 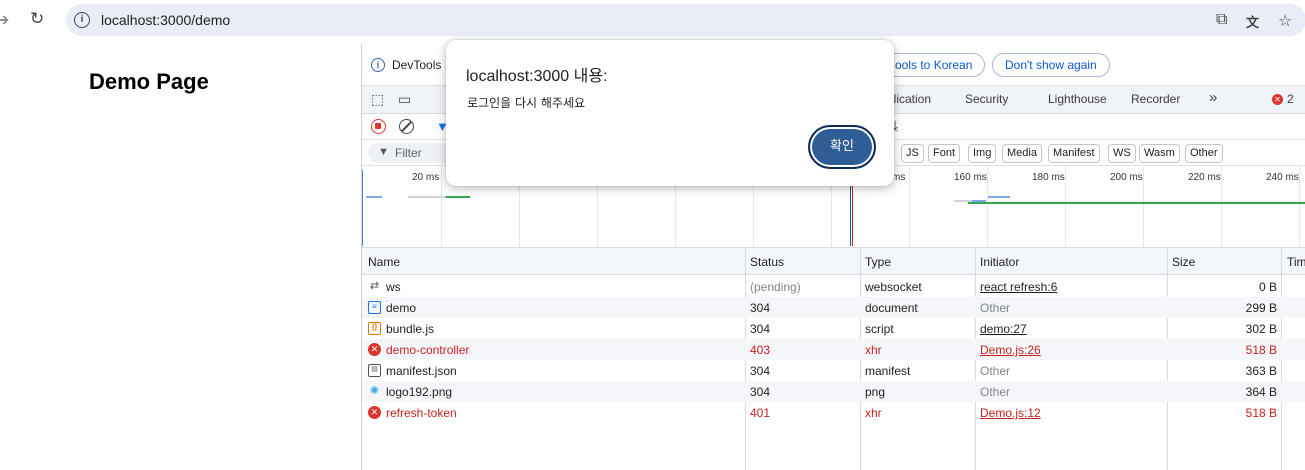 I want to click on tab-security: Security, so click(x=986, y=99).